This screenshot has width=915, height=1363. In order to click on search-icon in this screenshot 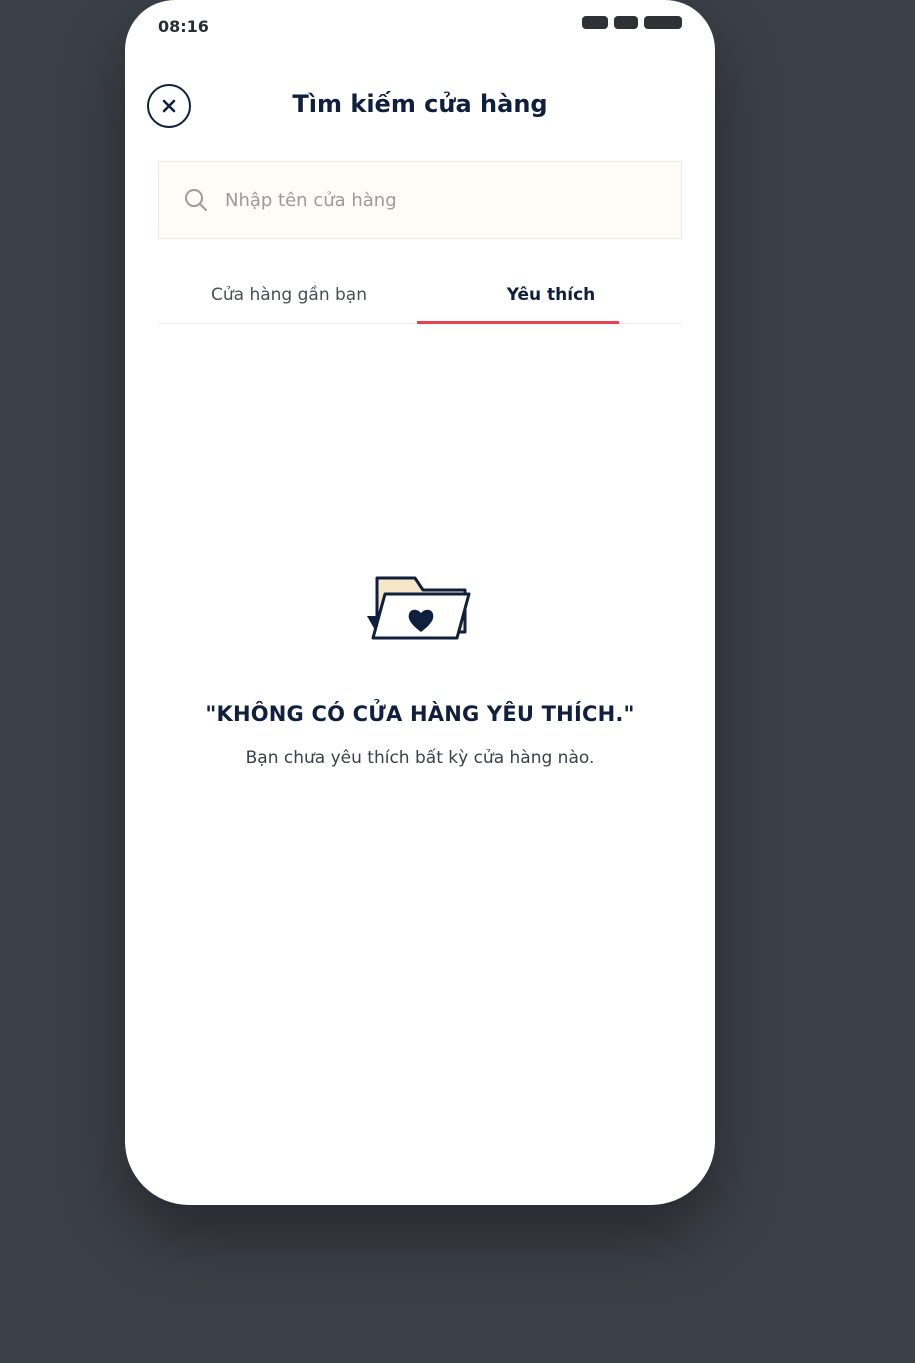, I will do `click(196, 200)`.